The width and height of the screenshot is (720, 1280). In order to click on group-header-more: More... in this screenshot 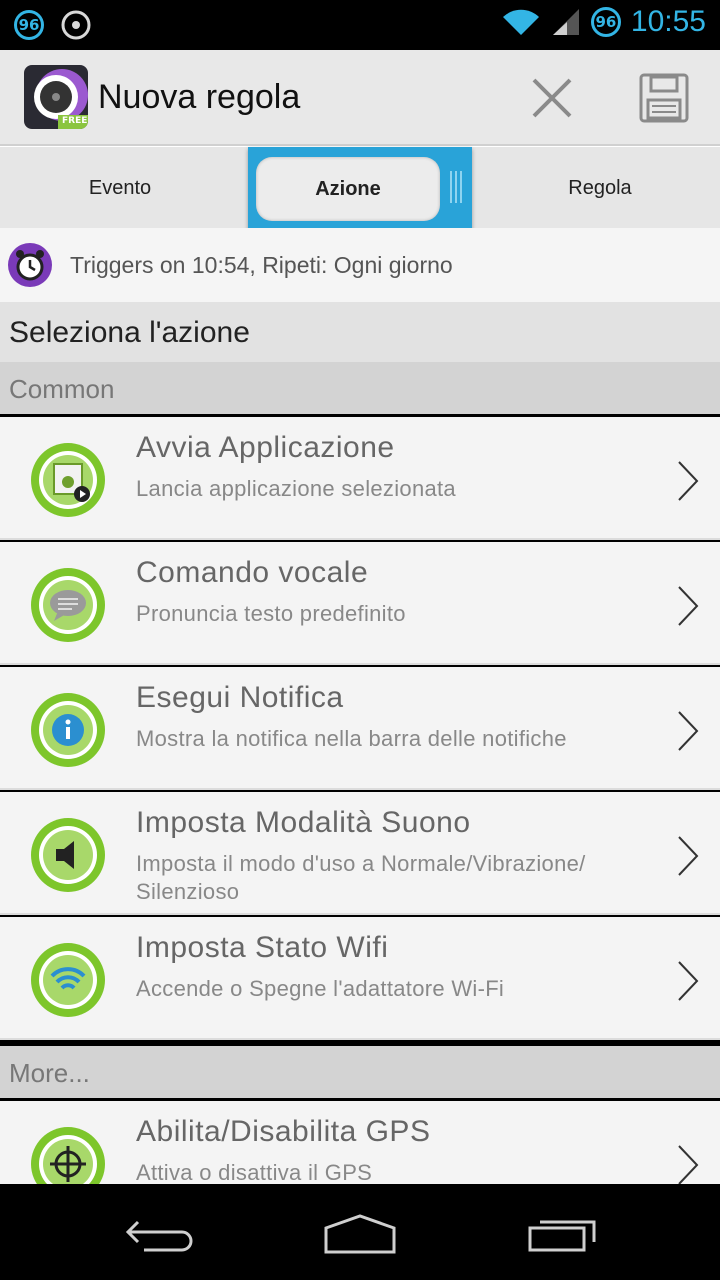, I will do `click(360, 1072)`.